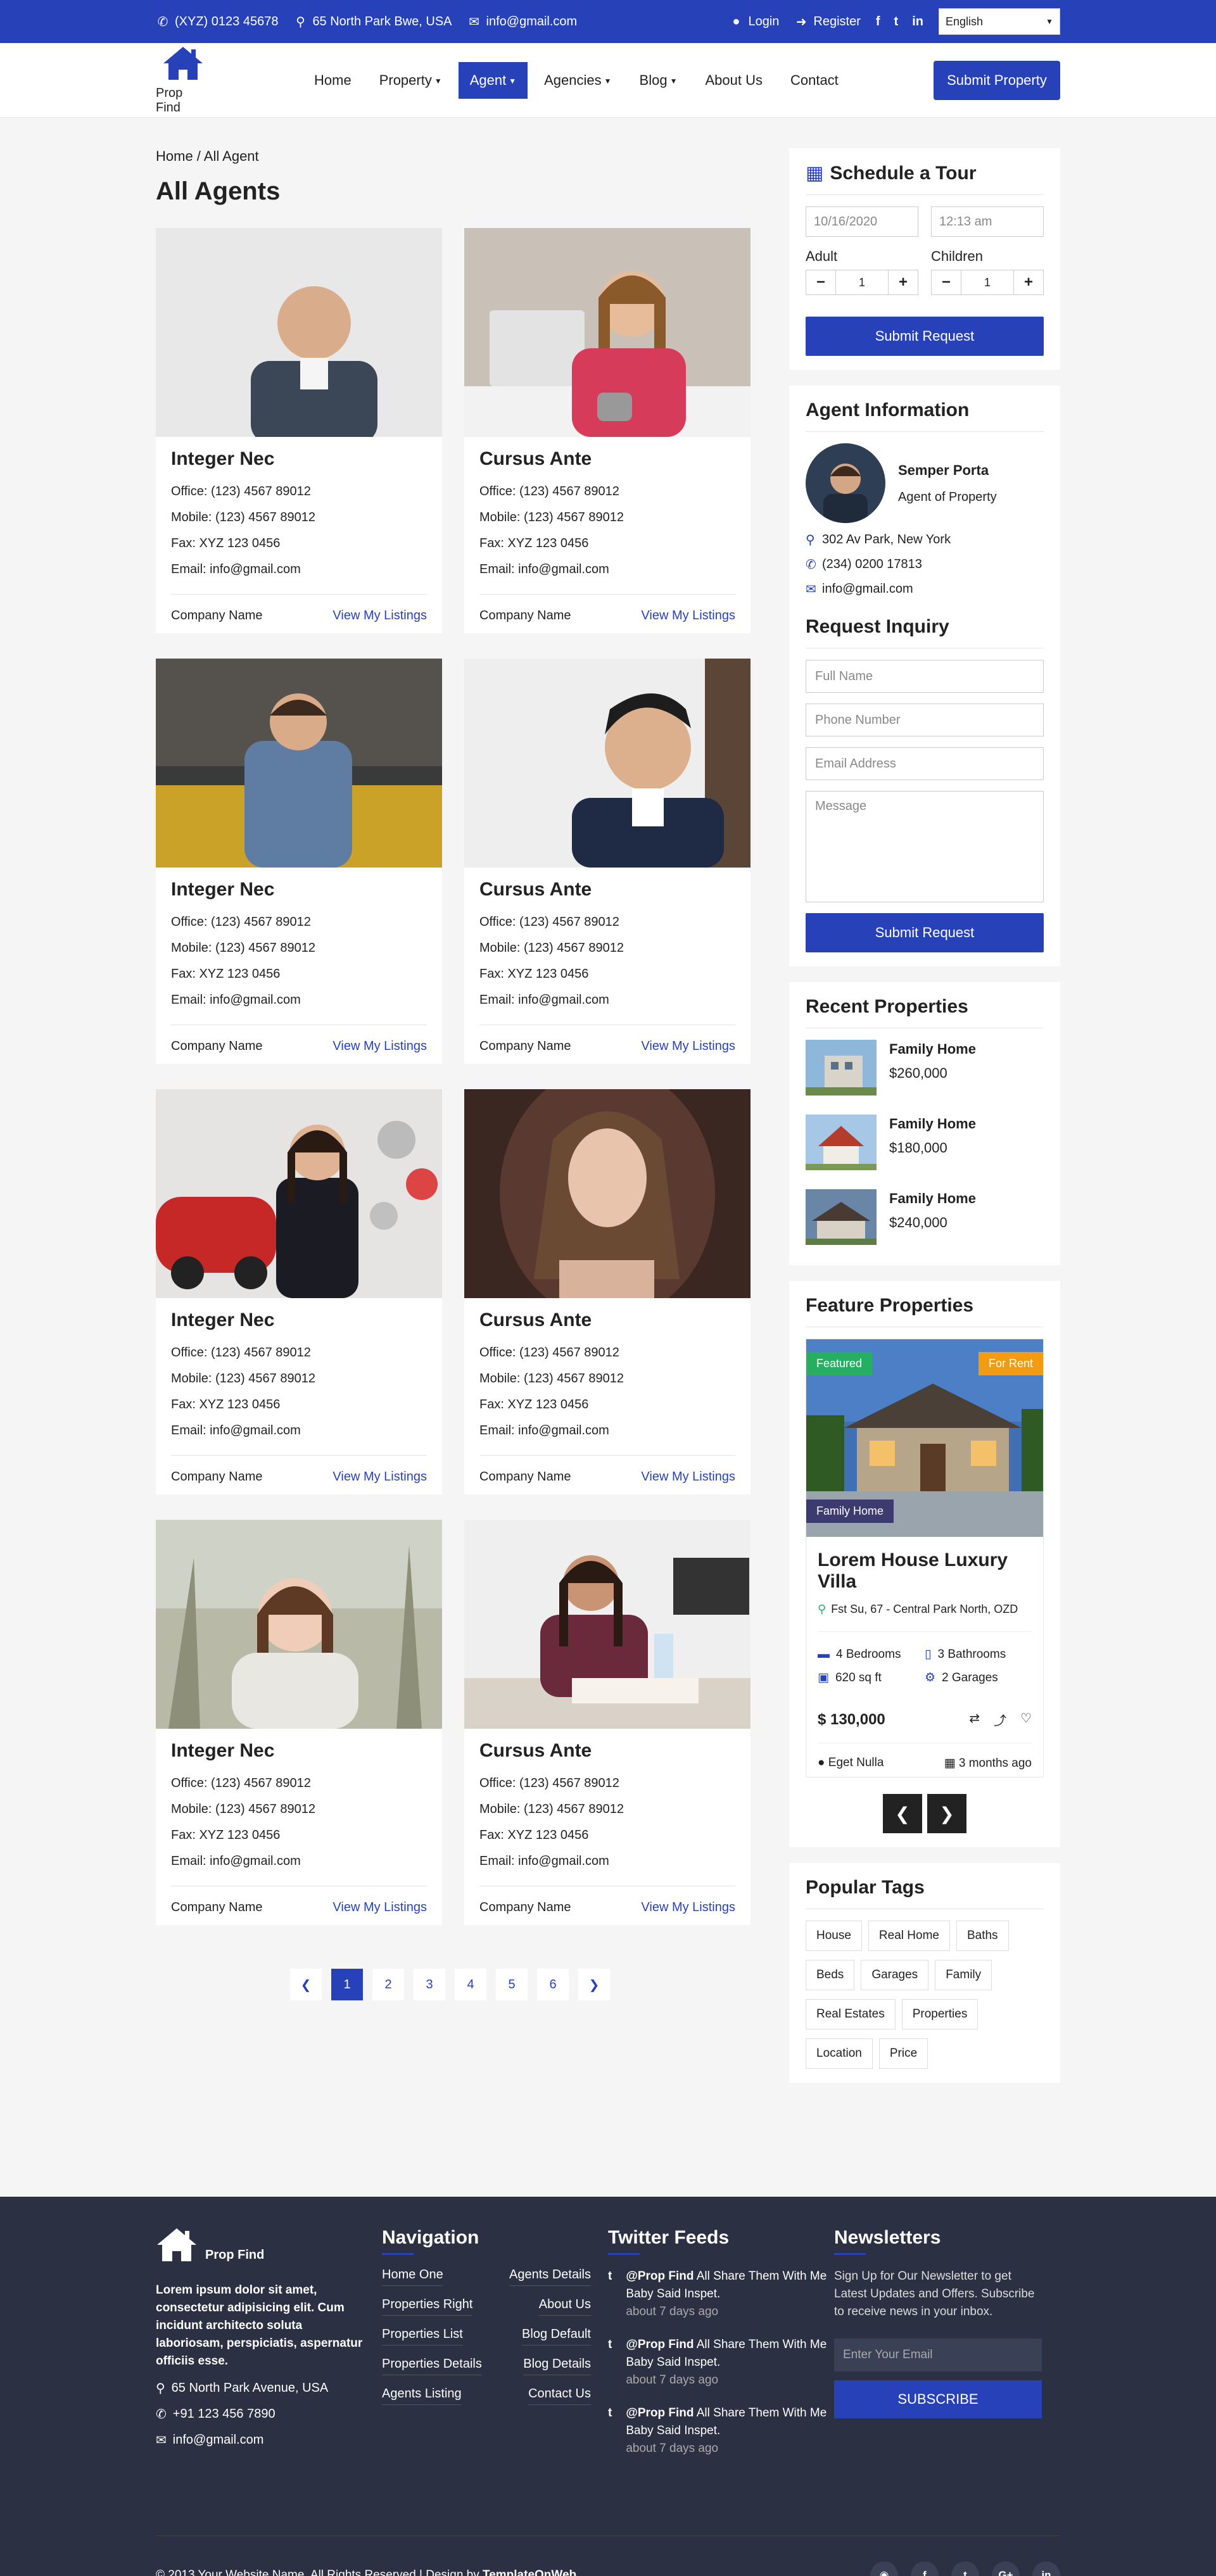 The width and height of the screenshot is (1216, 2576). Describe the element at coordinates (851, 1763) in the screenshot. I see `featured-property-agent: ● Eget Nulla` at that location.